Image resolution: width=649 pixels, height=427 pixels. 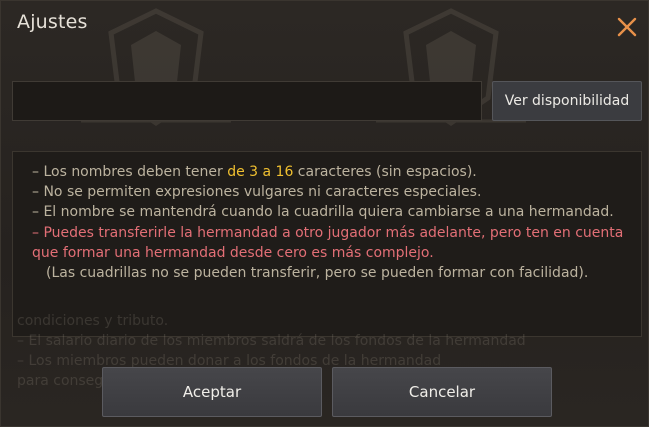 I want to click on check-availability-button: Ver disponibilidad, so click(x=567, y=101).